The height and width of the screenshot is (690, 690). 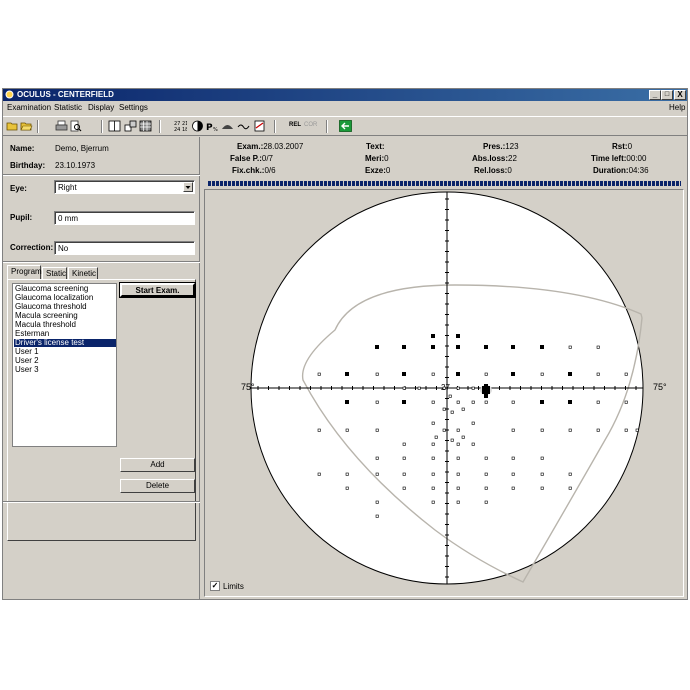 I want to click on svg-text: 24 18, so click(x=180, y=129).